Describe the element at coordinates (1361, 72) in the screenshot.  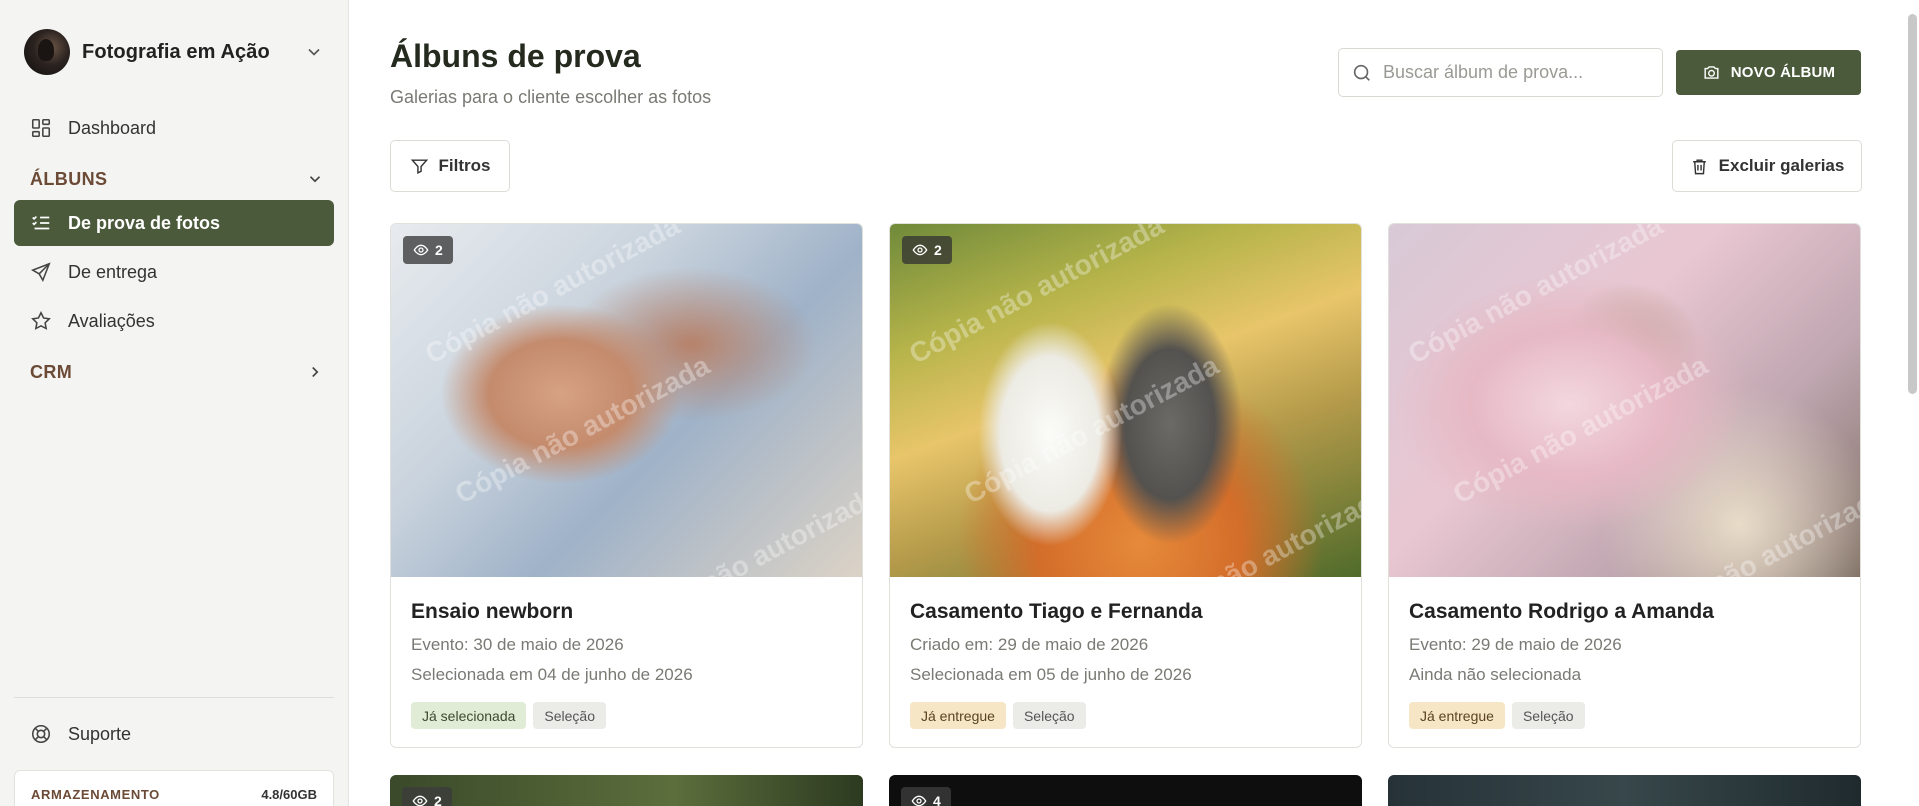
I see `search-icon` at that location.